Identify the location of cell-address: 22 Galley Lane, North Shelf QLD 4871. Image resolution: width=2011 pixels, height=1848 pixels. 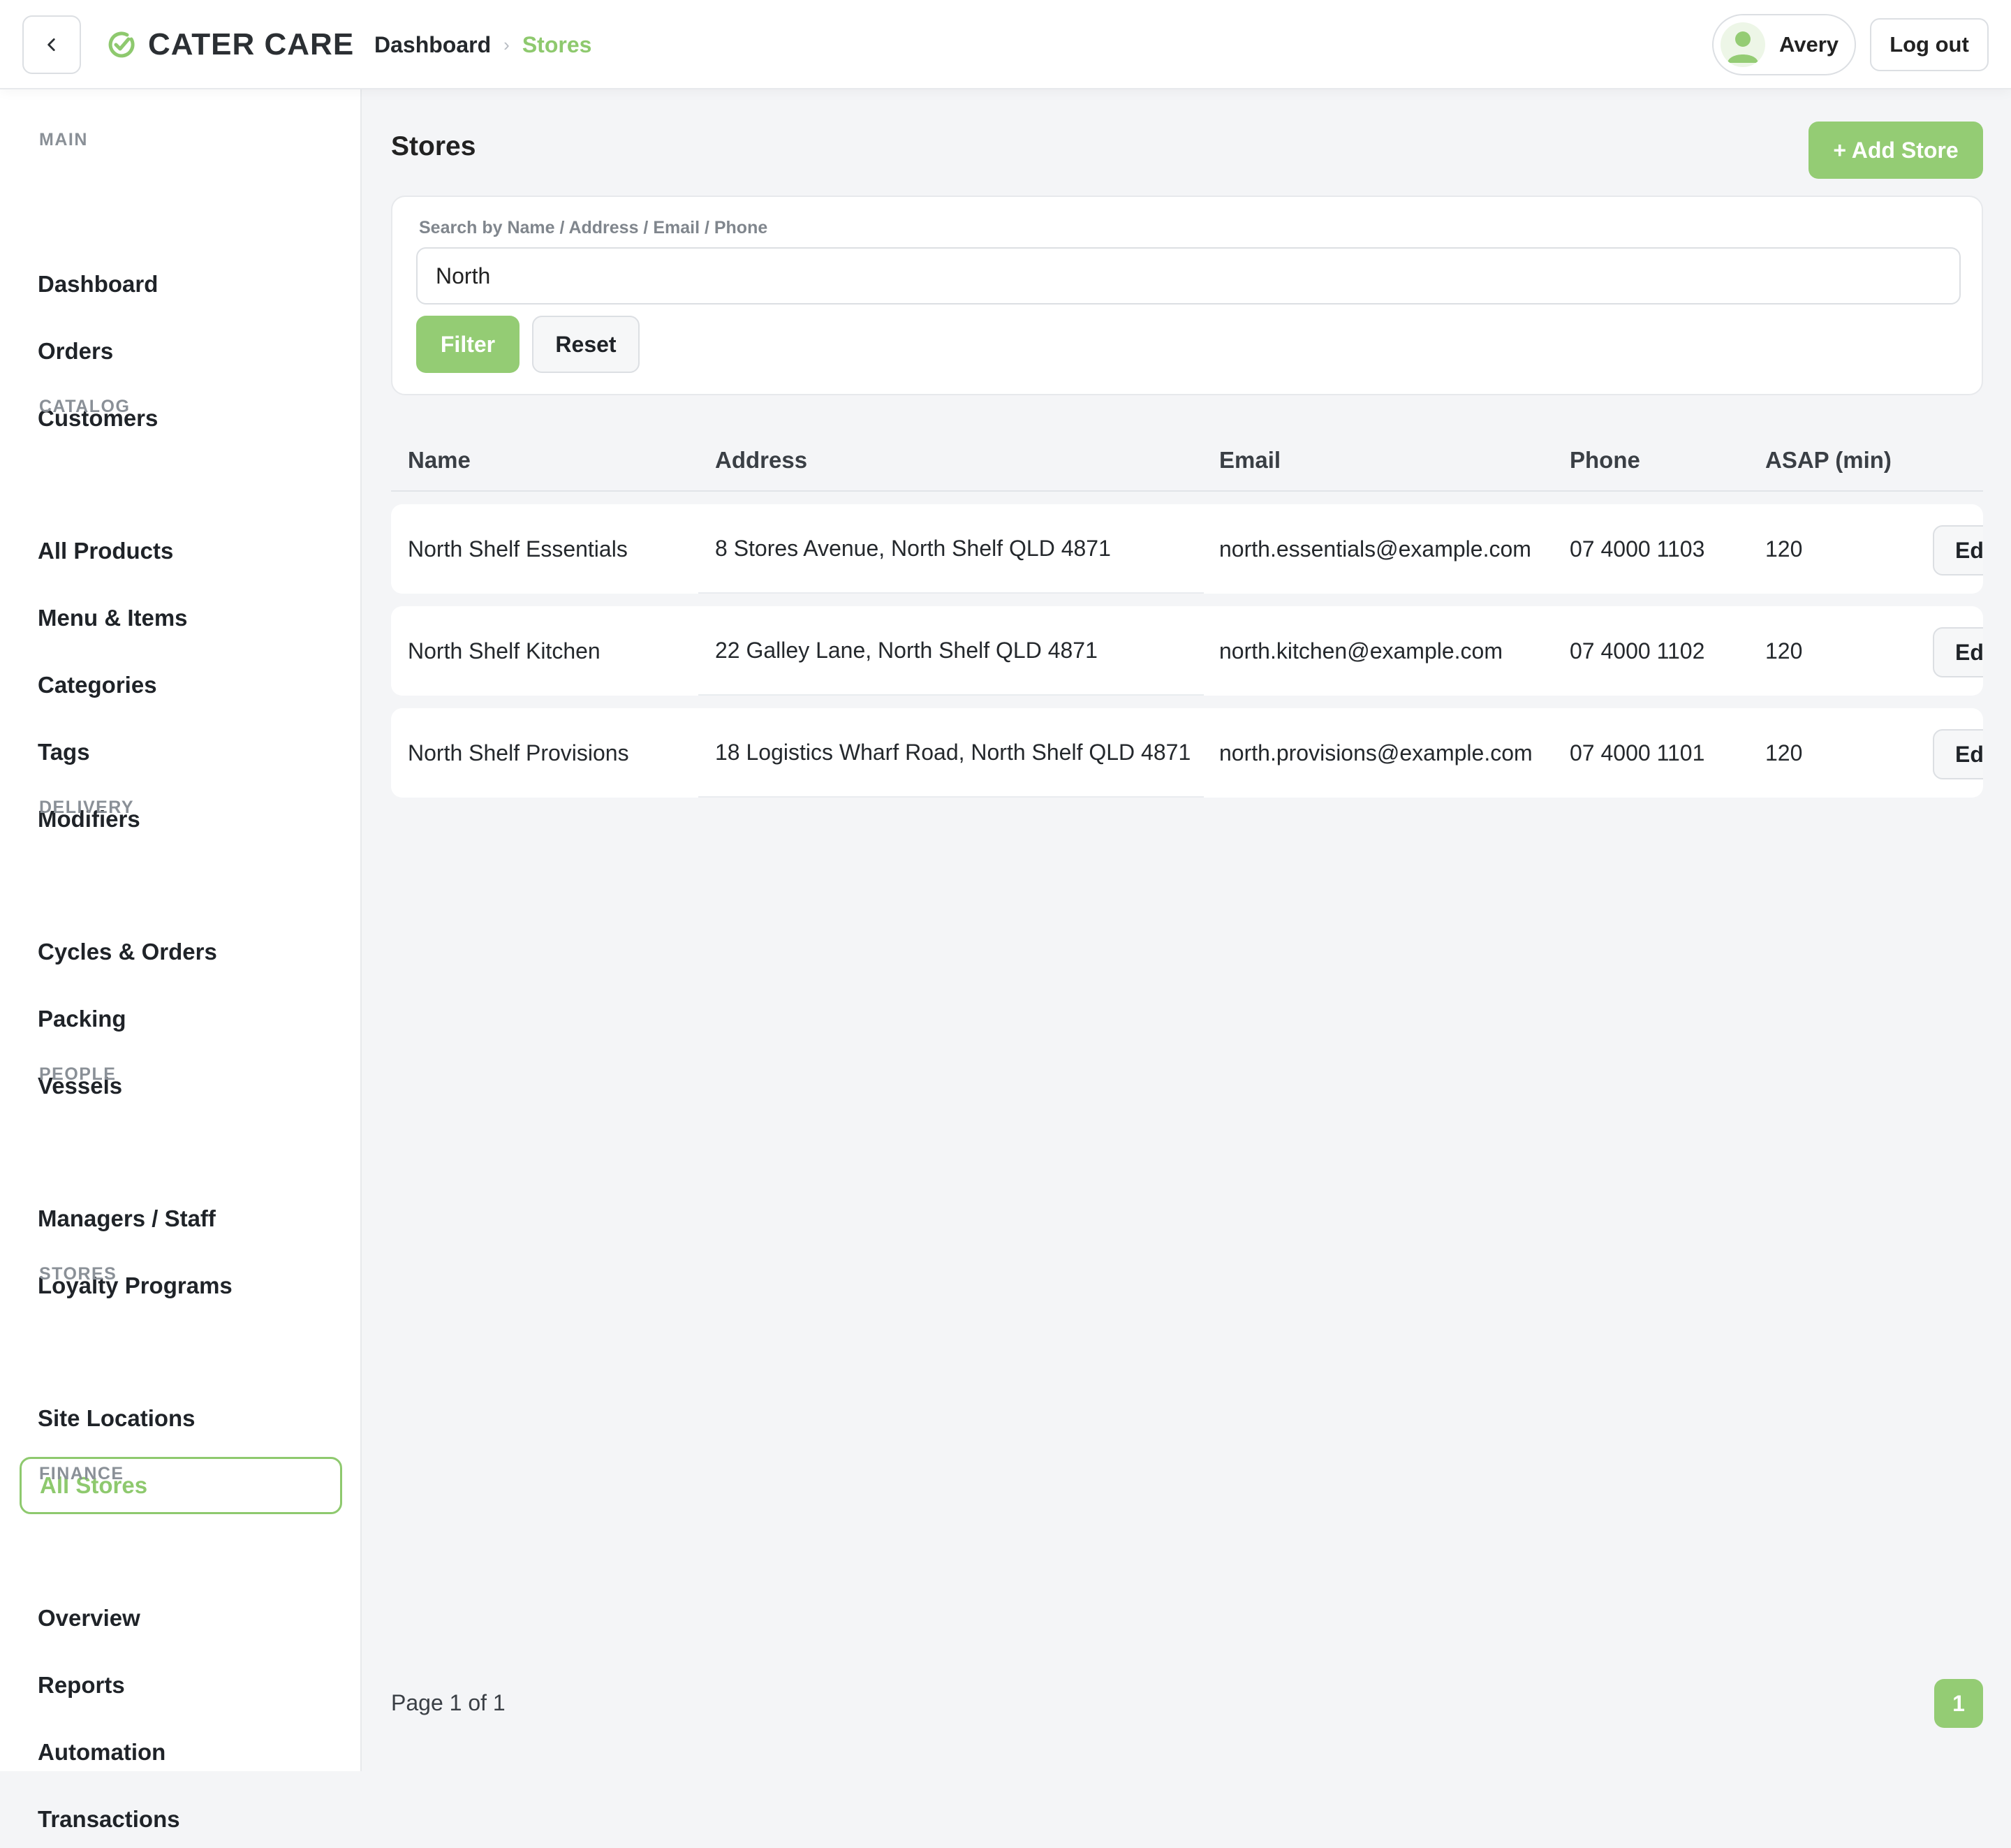
(951, 651).